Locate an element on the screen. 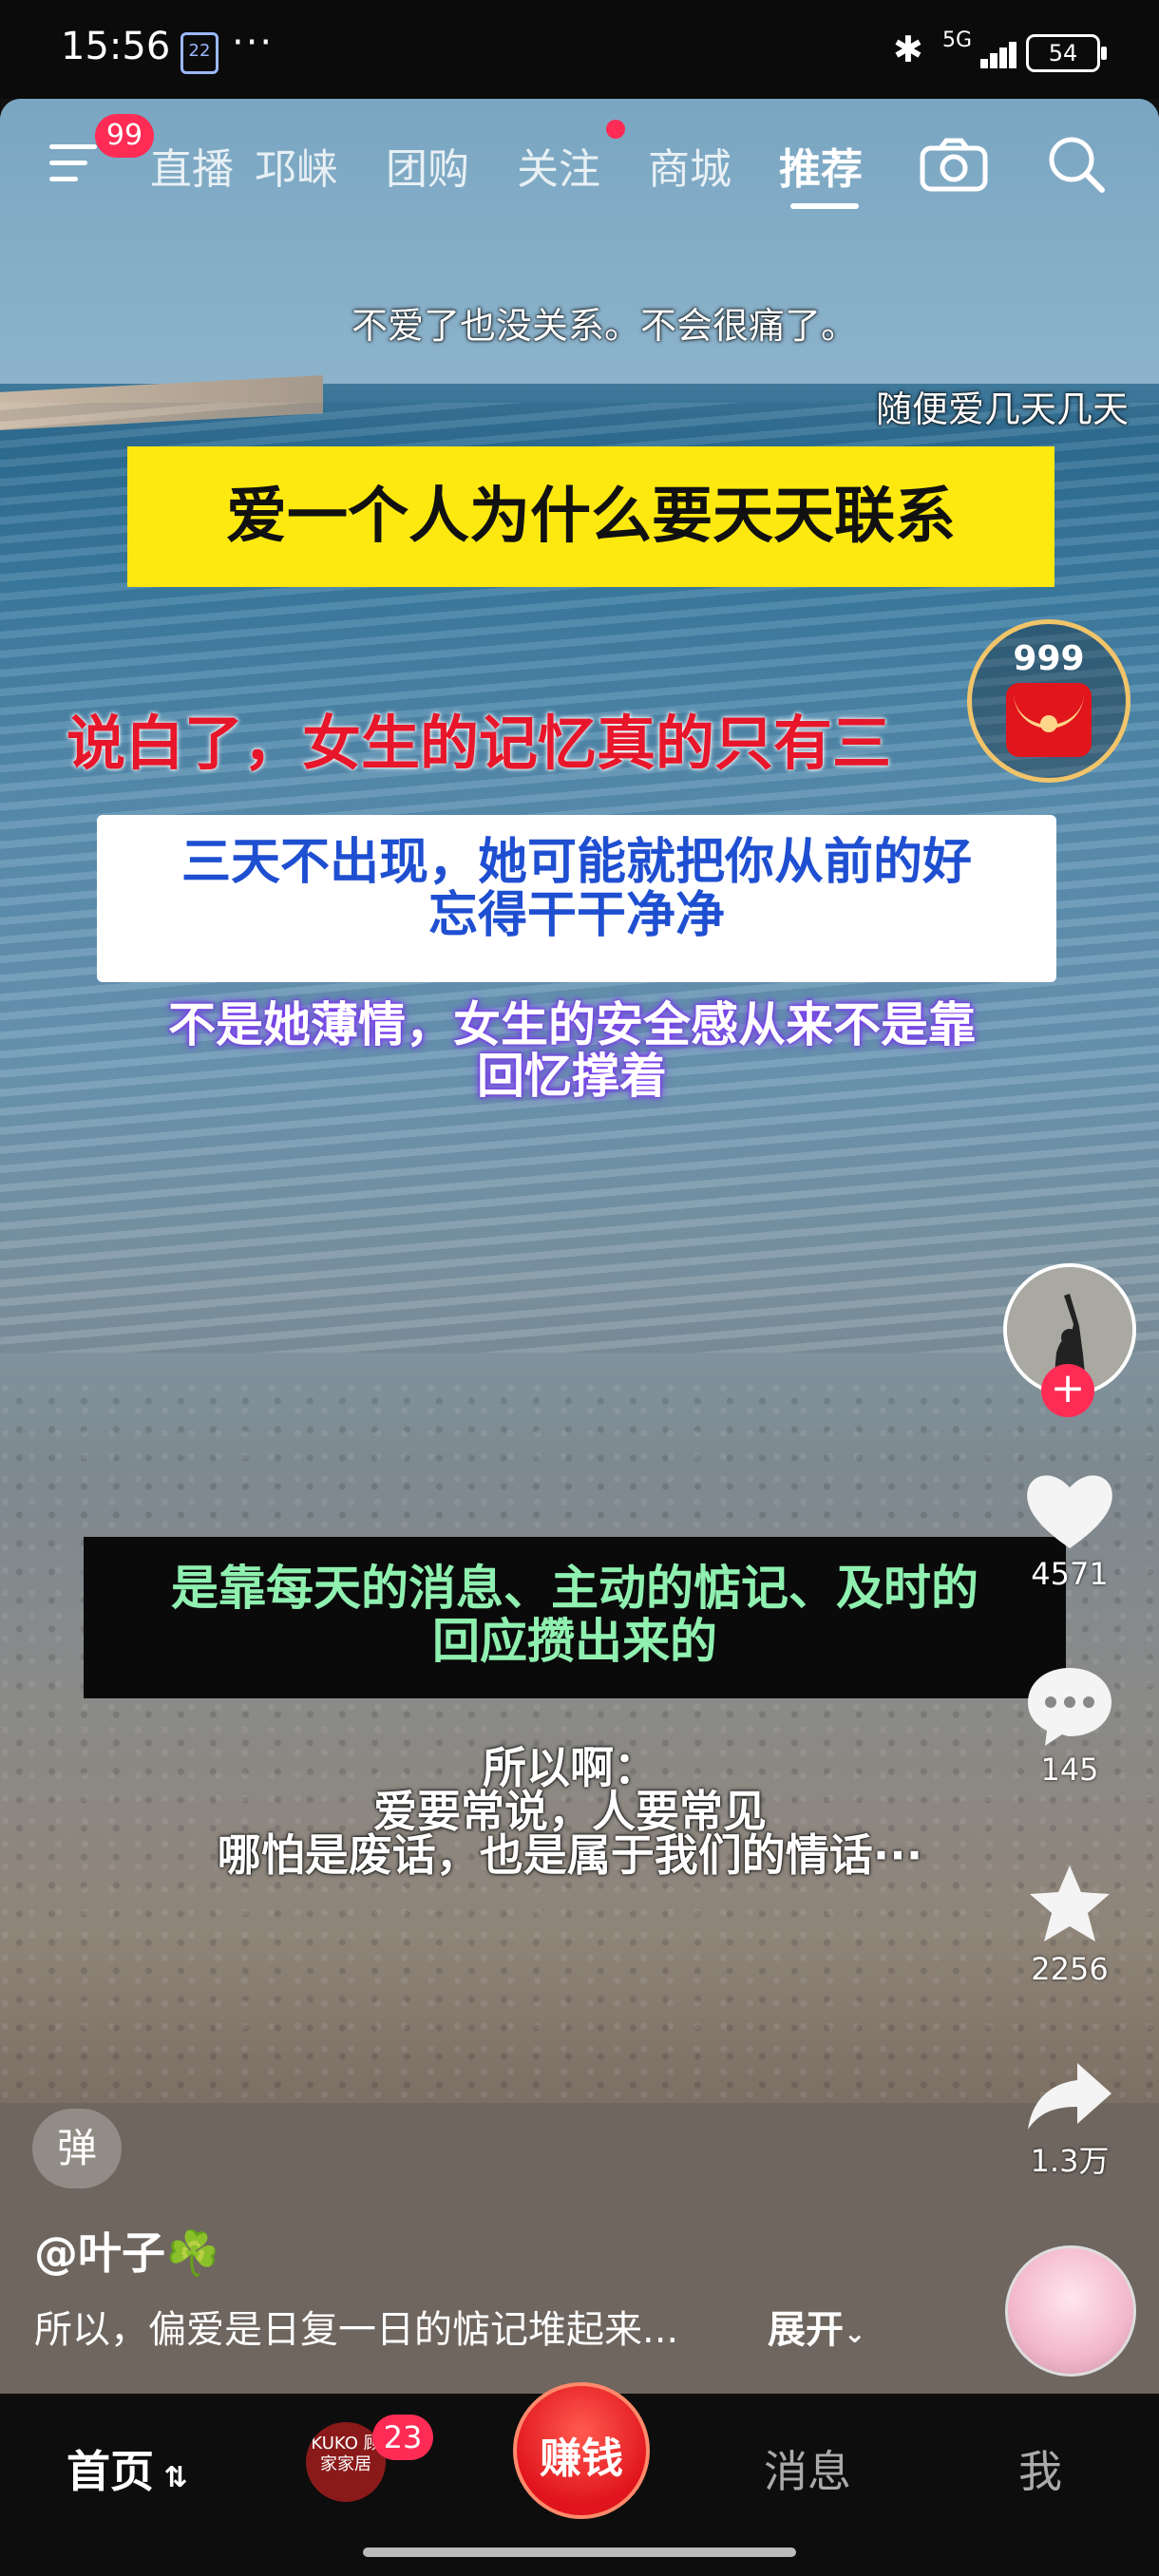  swap-icon: ⇅ is located at coordinates (171, 2477).